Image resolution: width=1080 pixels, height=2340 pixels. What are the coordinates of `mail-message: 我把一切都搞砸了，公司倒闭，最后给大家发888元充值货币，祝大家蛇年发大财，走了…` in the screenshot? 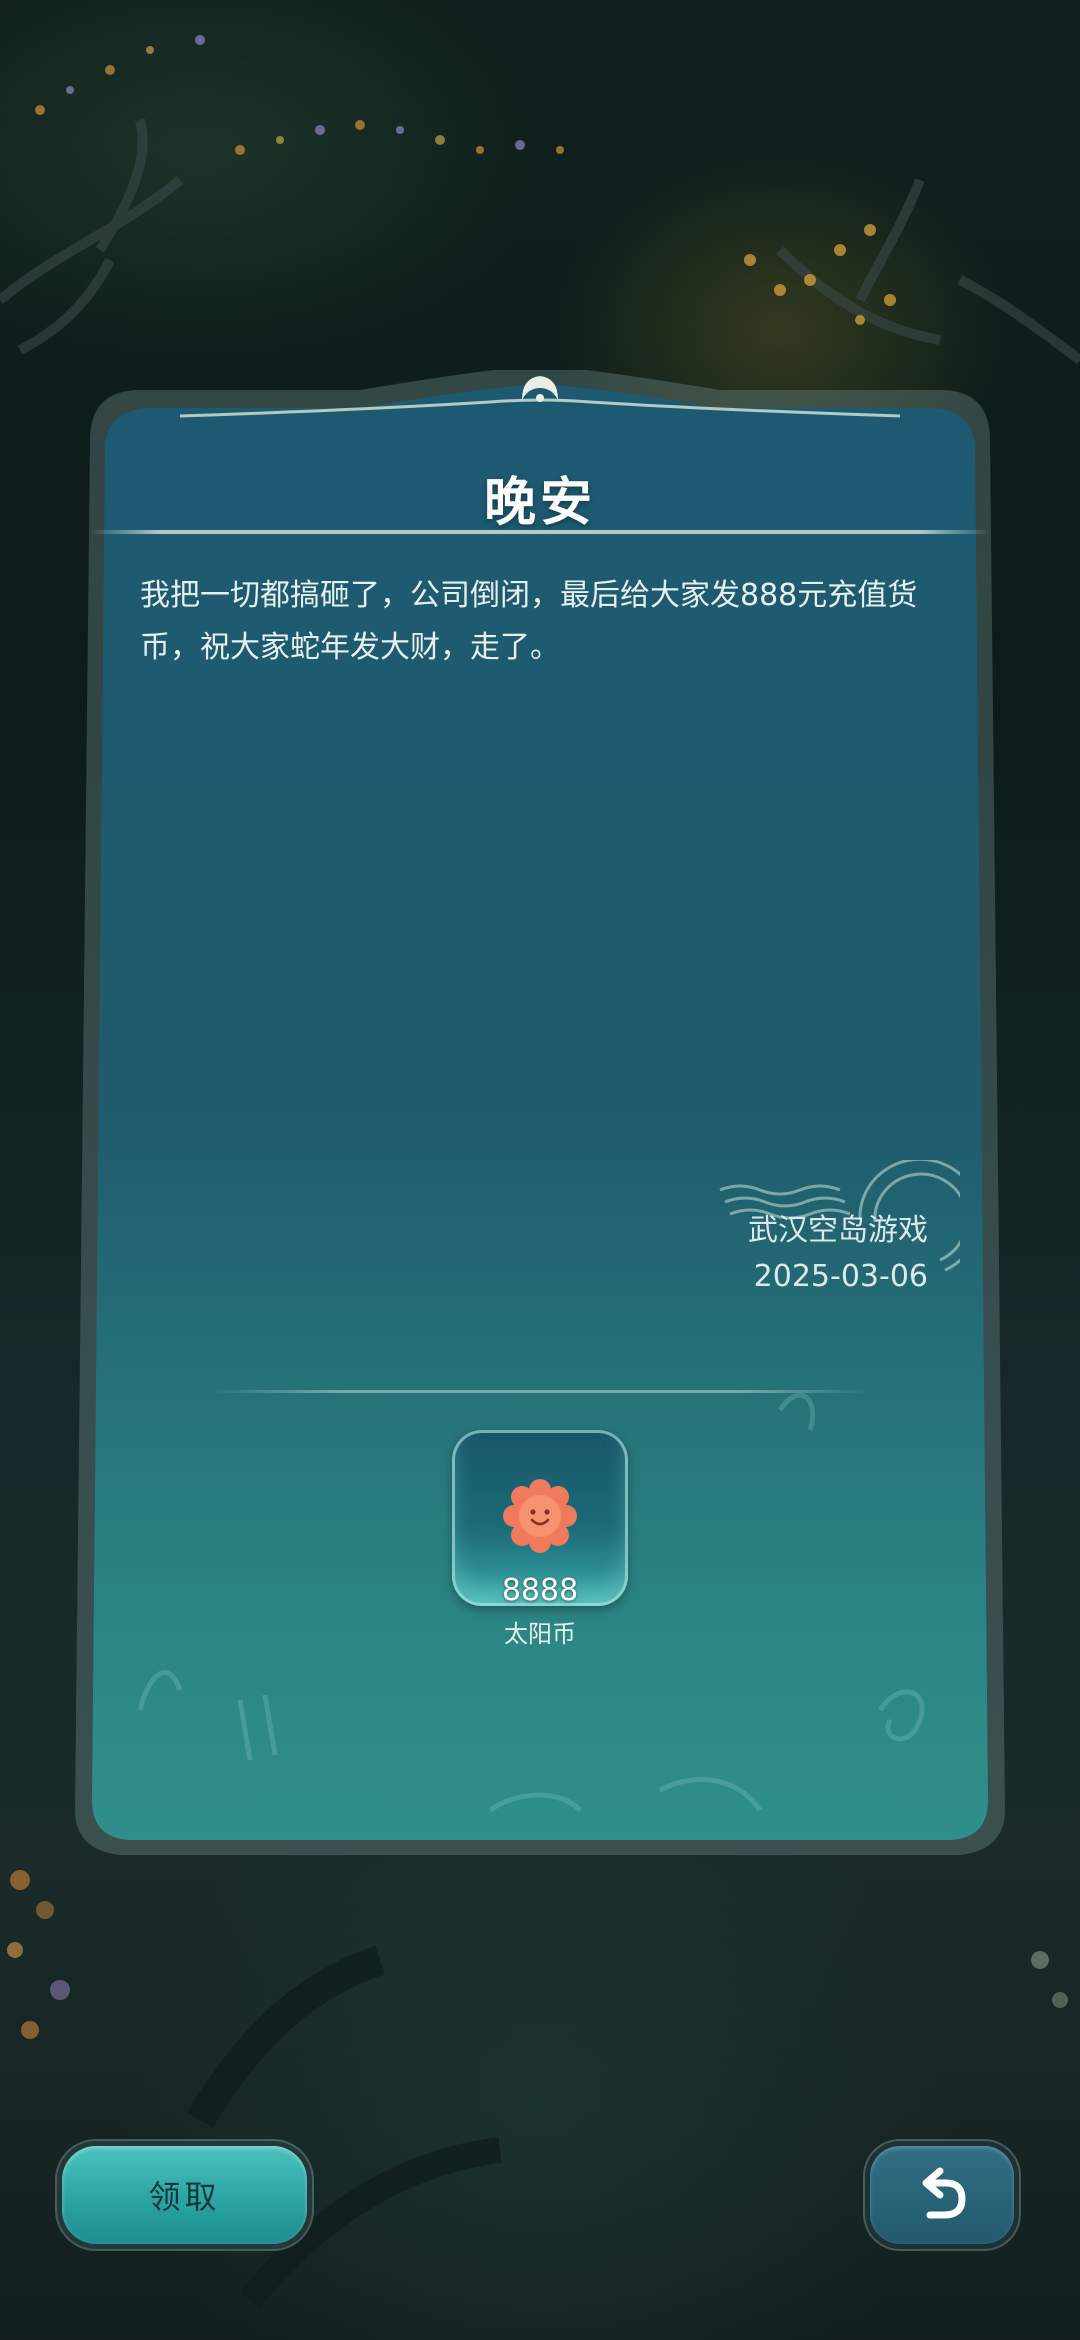 It's located at (529, 621).